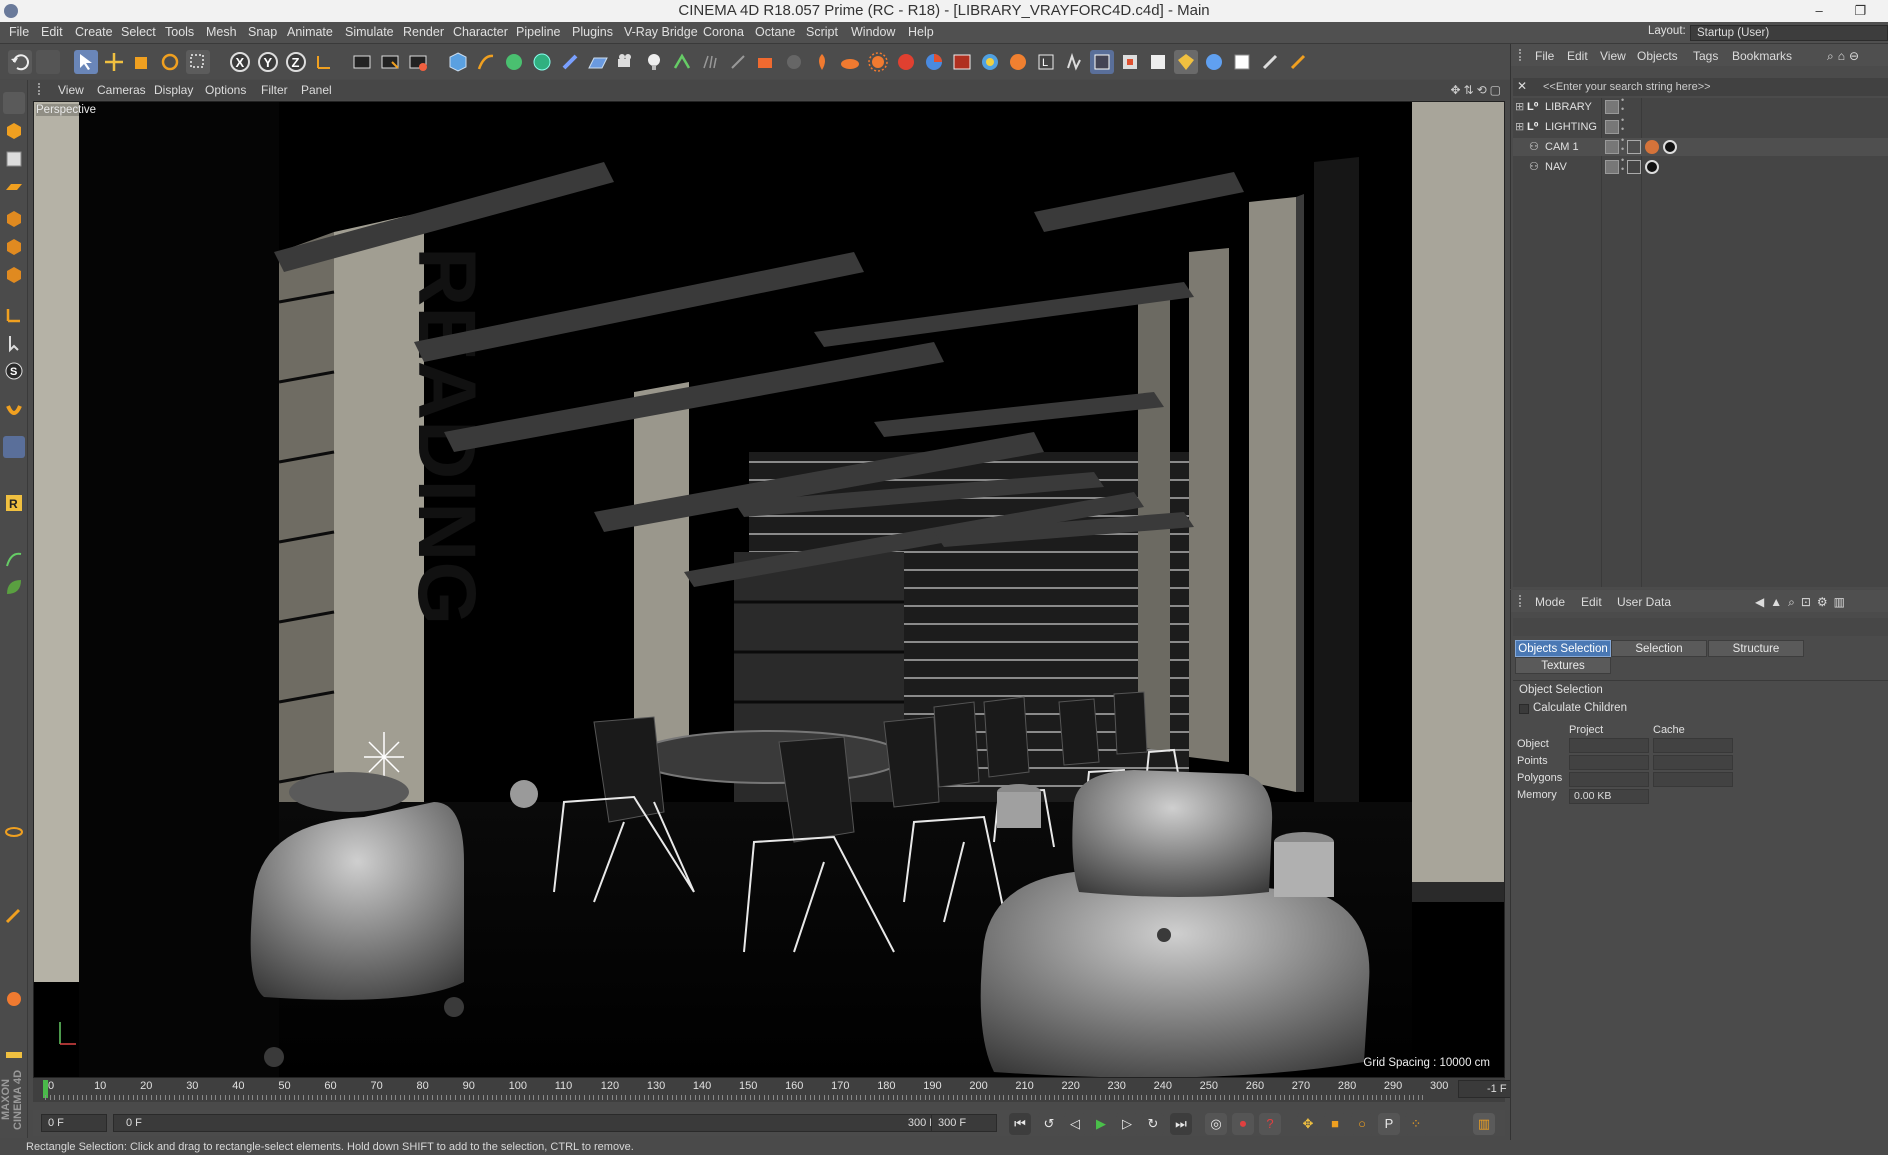  What do you see at coordinates (221, 32) in the screenshot?
I see `menu-mesh: Mesh` at bounding box center [221, 32].